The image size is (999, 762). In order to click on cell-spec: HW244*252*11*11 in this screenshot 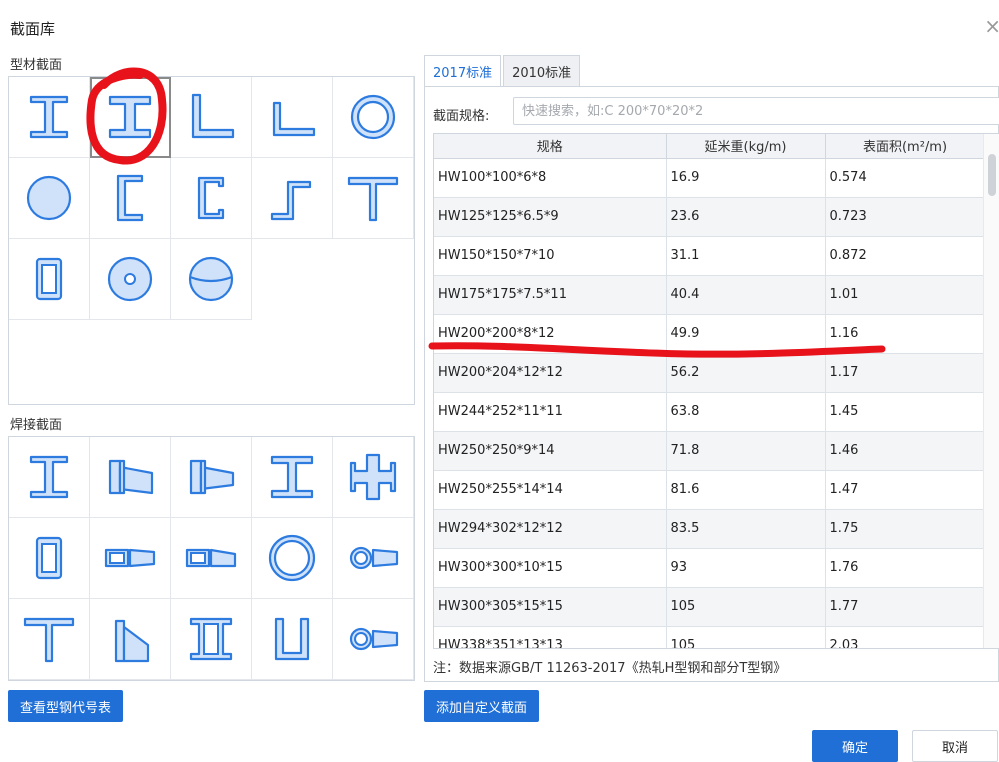, I will do `click(550, 412)`.